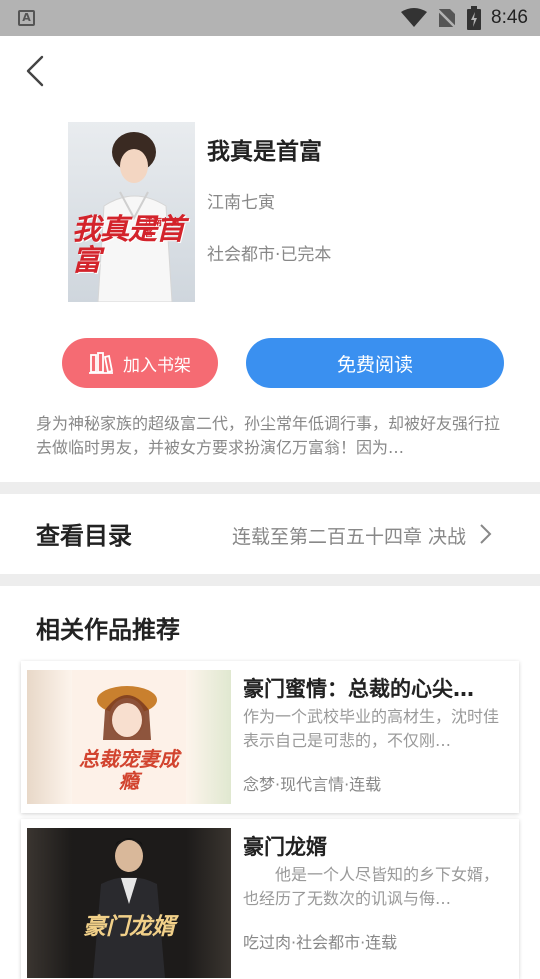  Describe the element at coordinates (162, 228) in the screenshot. I see `cover-author-tag: 江南七寅 著` at that location.